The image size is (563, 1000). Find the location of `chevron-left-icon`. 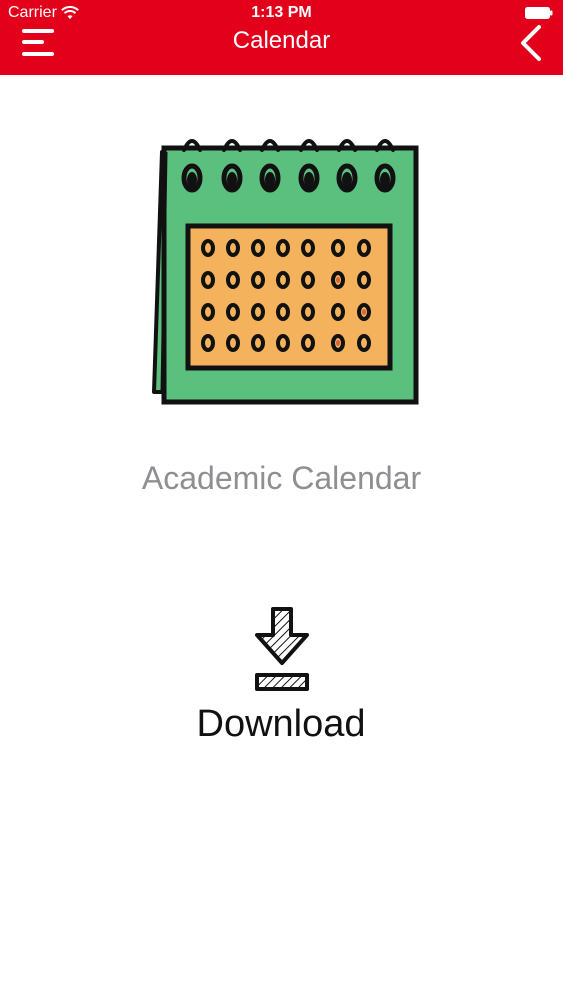

chevron-left-icon is located at coordinates (531, 43).